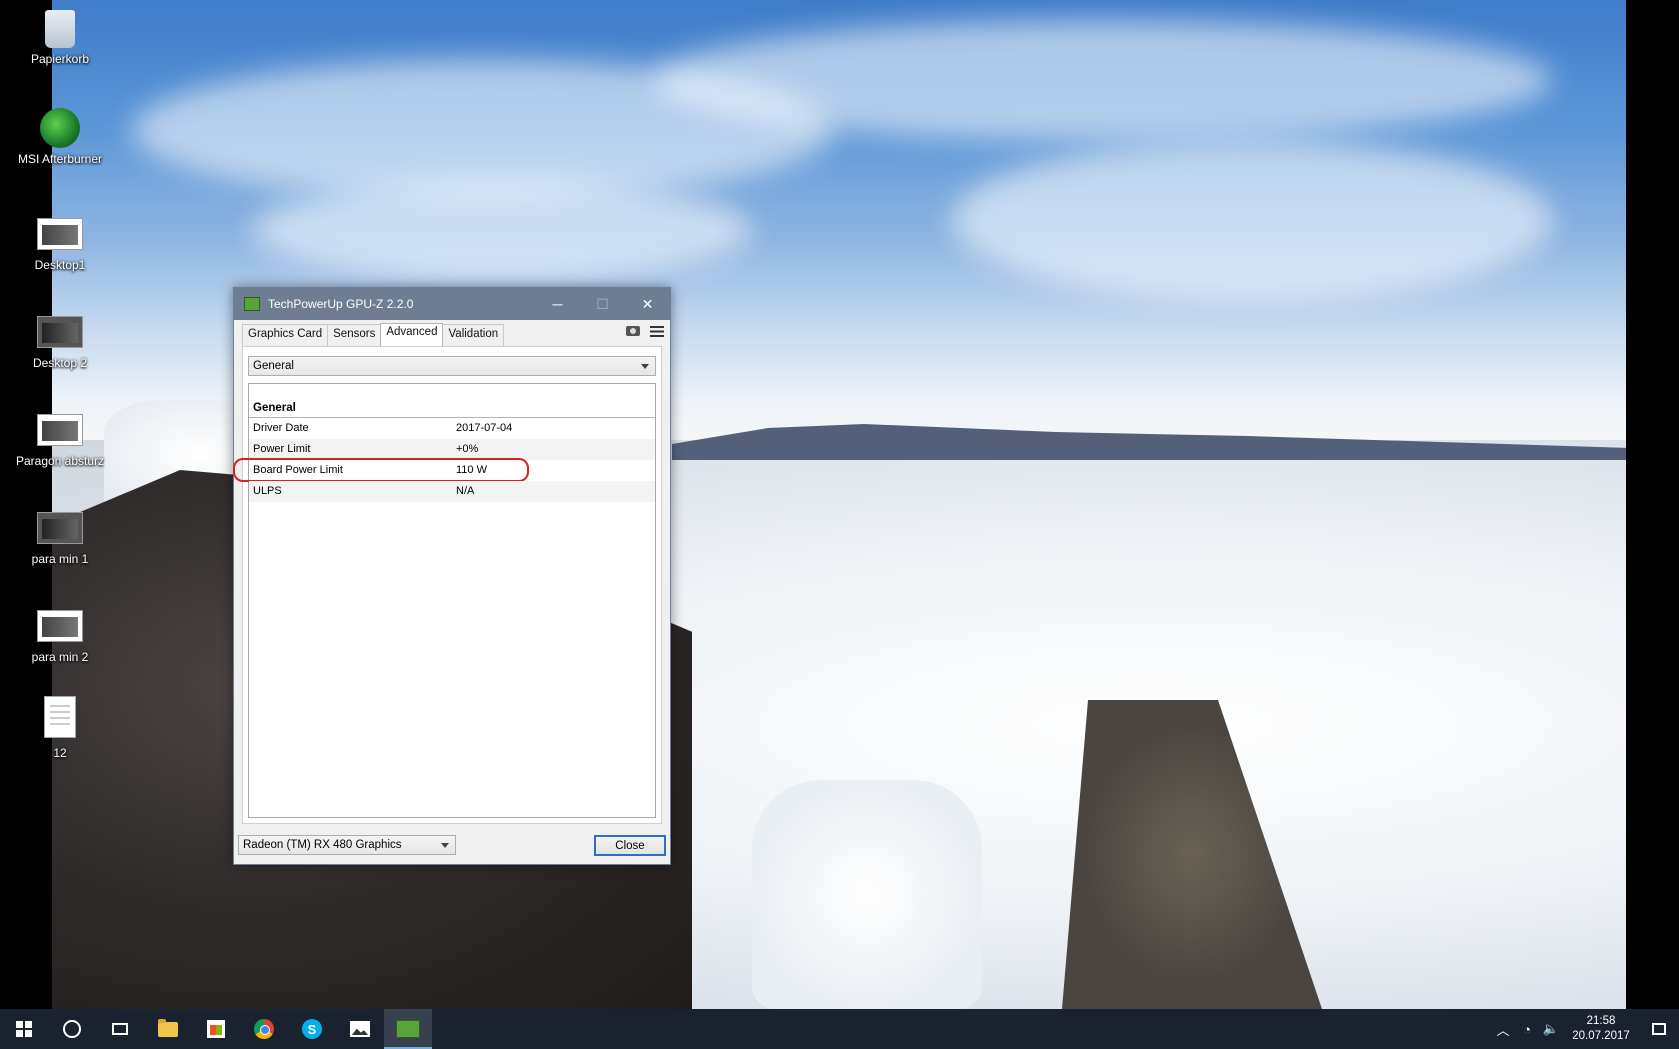 Image resolution: width=1679 pixels, height=1049 pixels. I want to click on desktop-border-right, so click(1652, 504).